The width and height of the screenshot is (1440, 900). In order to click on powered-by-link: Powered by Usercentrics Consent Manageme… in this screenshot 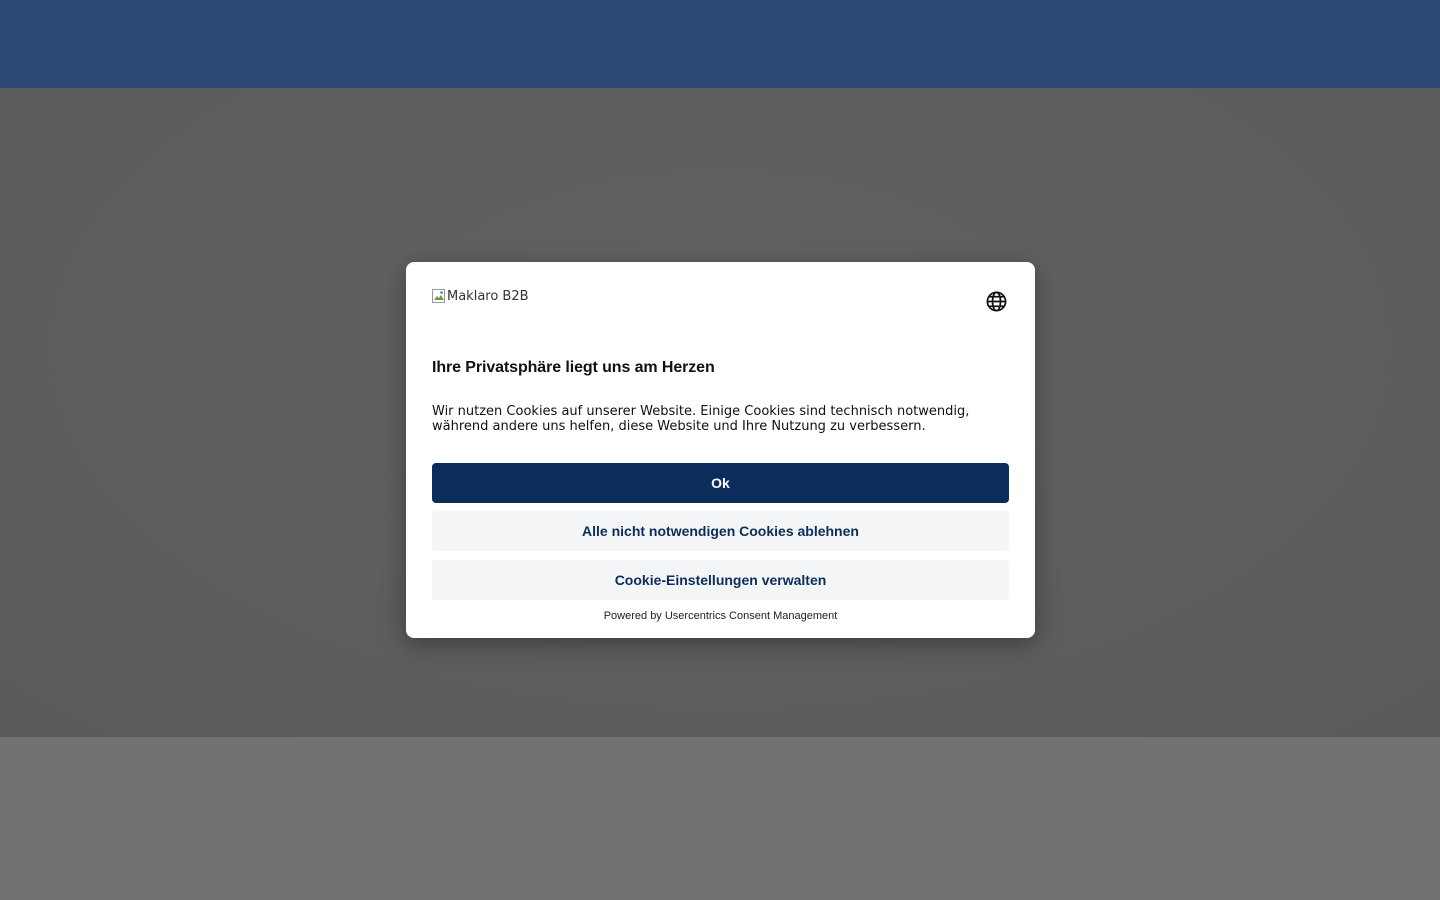, I will do `click(720, 616)`.